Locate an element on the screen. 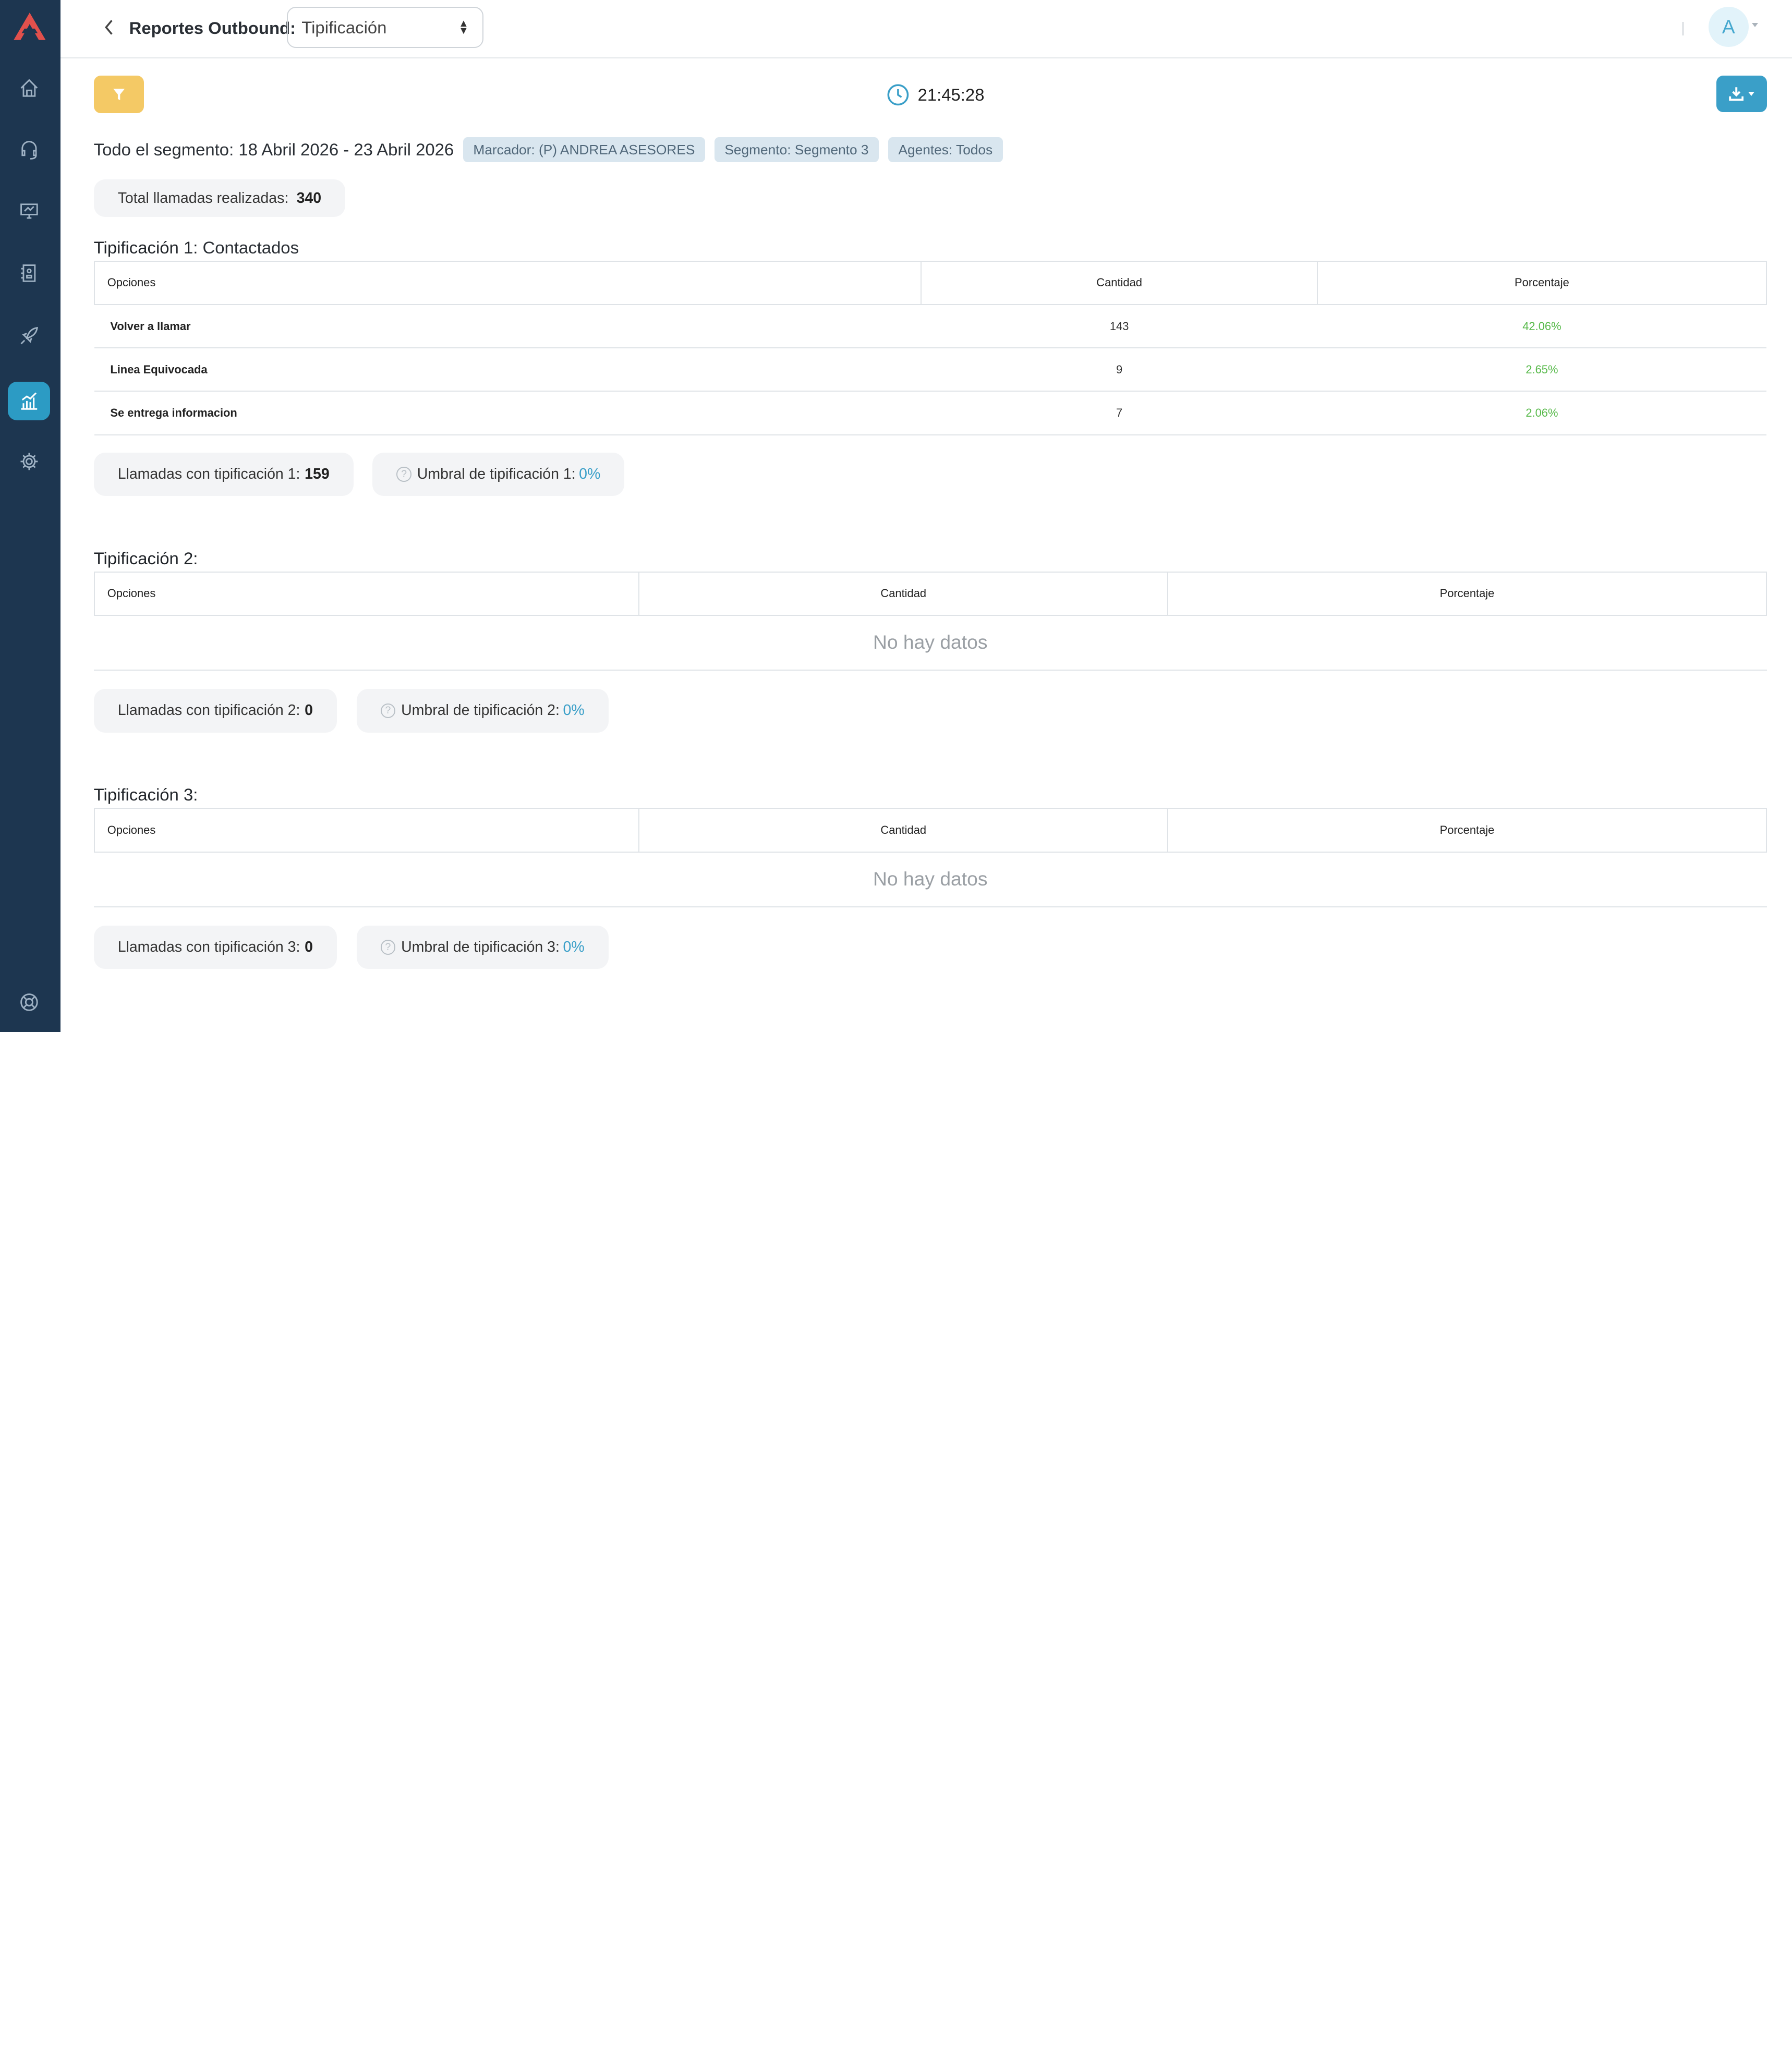 Image resolution: width=1792 pixels, height=2063 pixels. total-calls-value: 340 is located at coordinates (309, 198).